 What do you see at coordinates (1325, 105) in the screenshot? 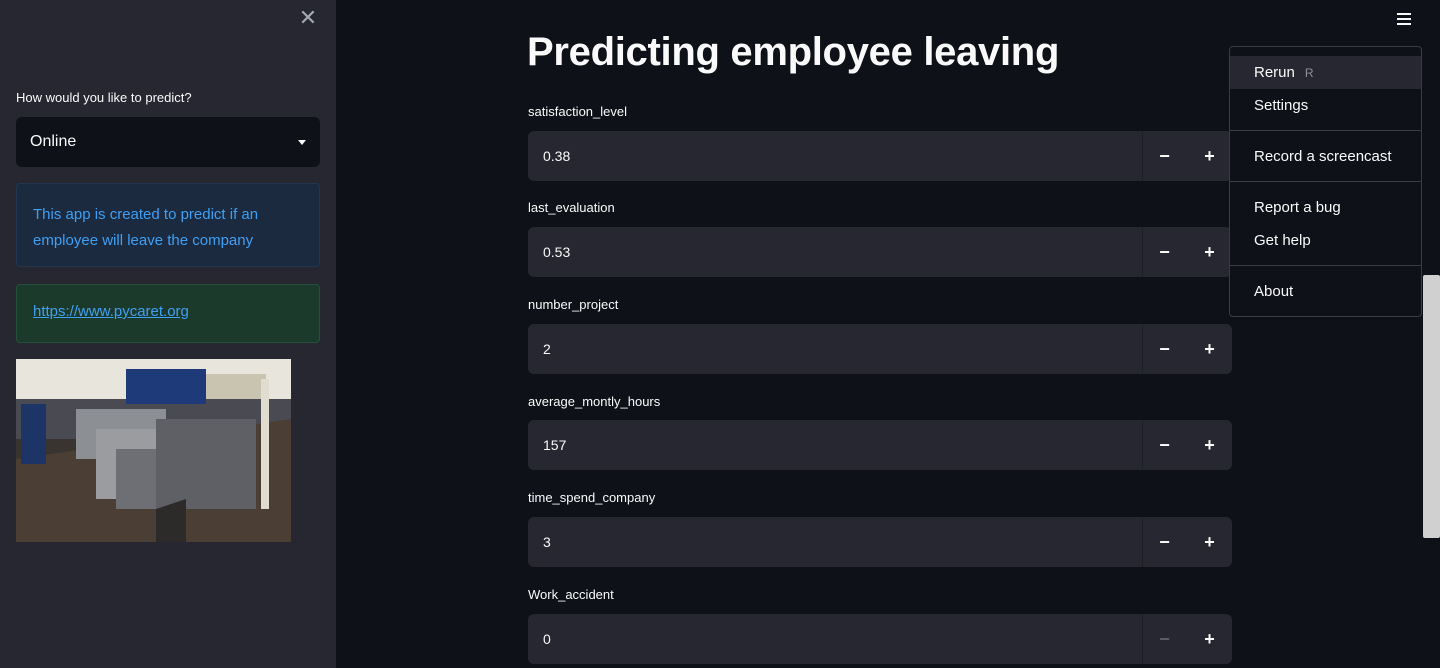
I see `menu-item-settings: Settings` at bounding box center [1325, 105].